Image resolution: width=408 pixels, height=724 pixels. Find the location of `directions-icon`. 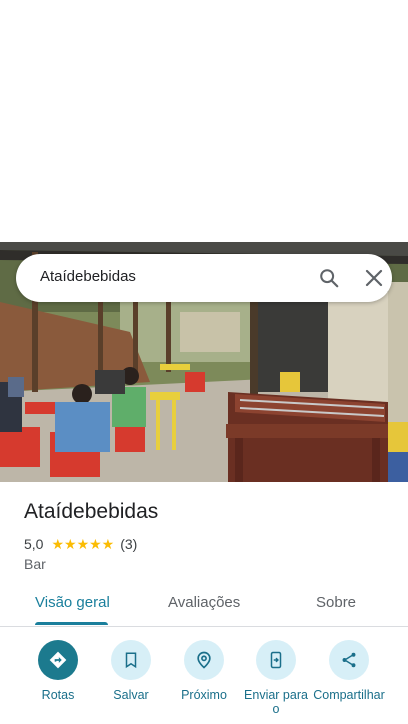

directions-icon is located at coordinates (58, 660).